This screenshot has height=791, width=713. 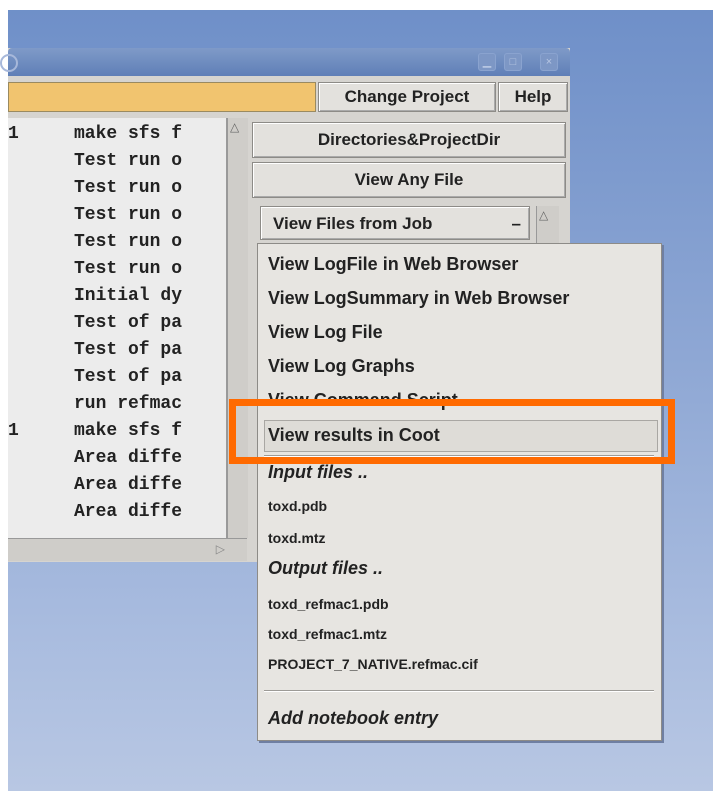 What do you see at coordinates (549, 62) in the screenshot?
I see `close-icon: ×` at bounding box center [549, 62].